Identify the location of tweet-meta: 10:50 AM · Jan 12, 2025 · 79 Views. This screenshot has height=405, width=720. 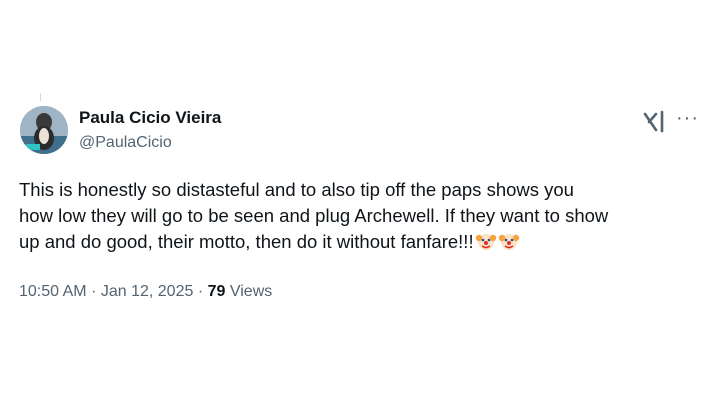
(145, 292).